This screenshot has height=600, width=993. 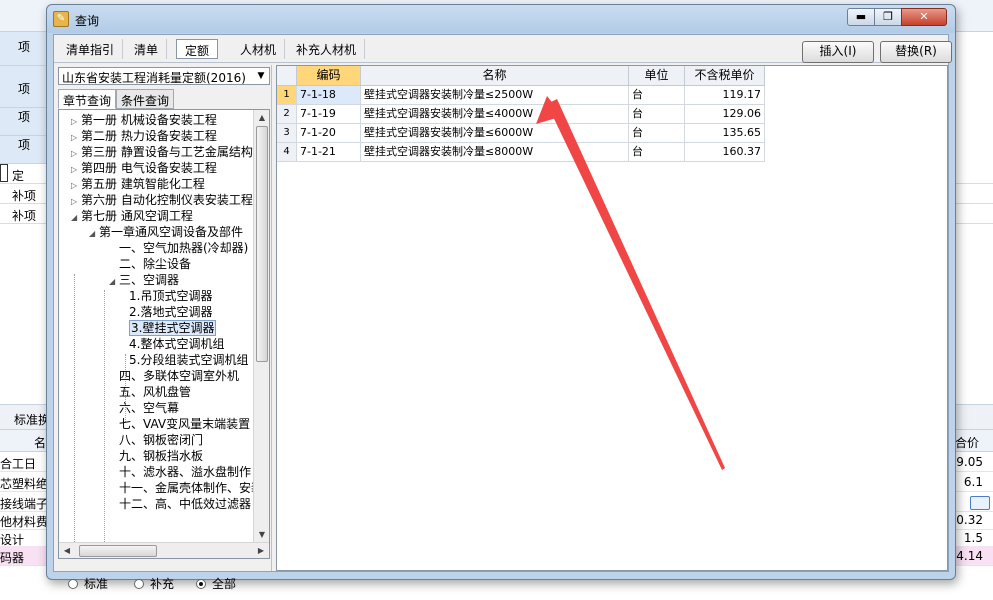 I want to click on tab-chapter-query: 章节查询, so click(x=87, y=99).